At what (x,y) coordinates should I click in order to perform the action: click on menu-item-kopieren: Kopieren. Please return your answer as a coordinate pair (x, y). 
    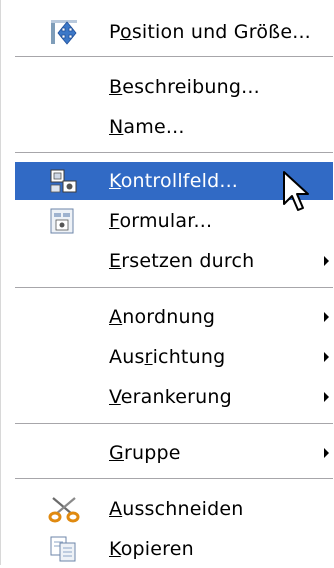
    Looking at the image, I should click on (174, 549).